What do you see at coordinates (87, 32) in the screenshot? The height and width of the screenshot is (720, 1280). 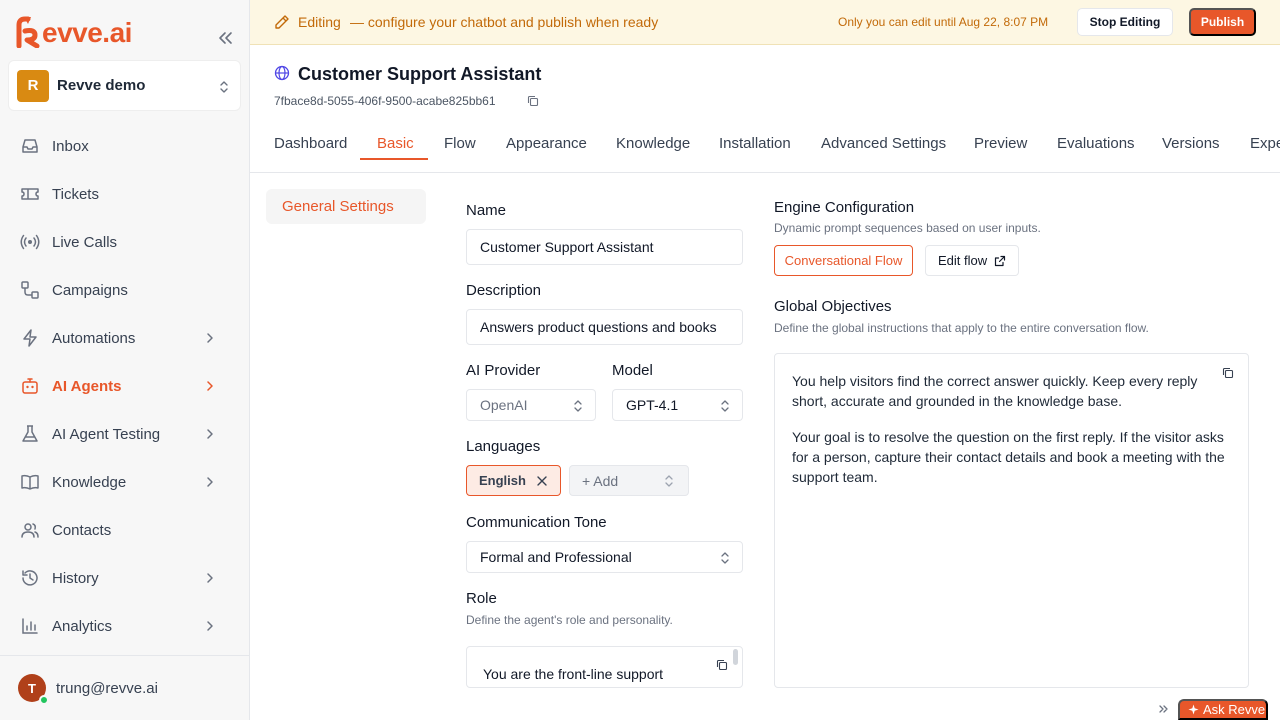 I see `brand-name: evve.ai` at bounding box center [87, 32].